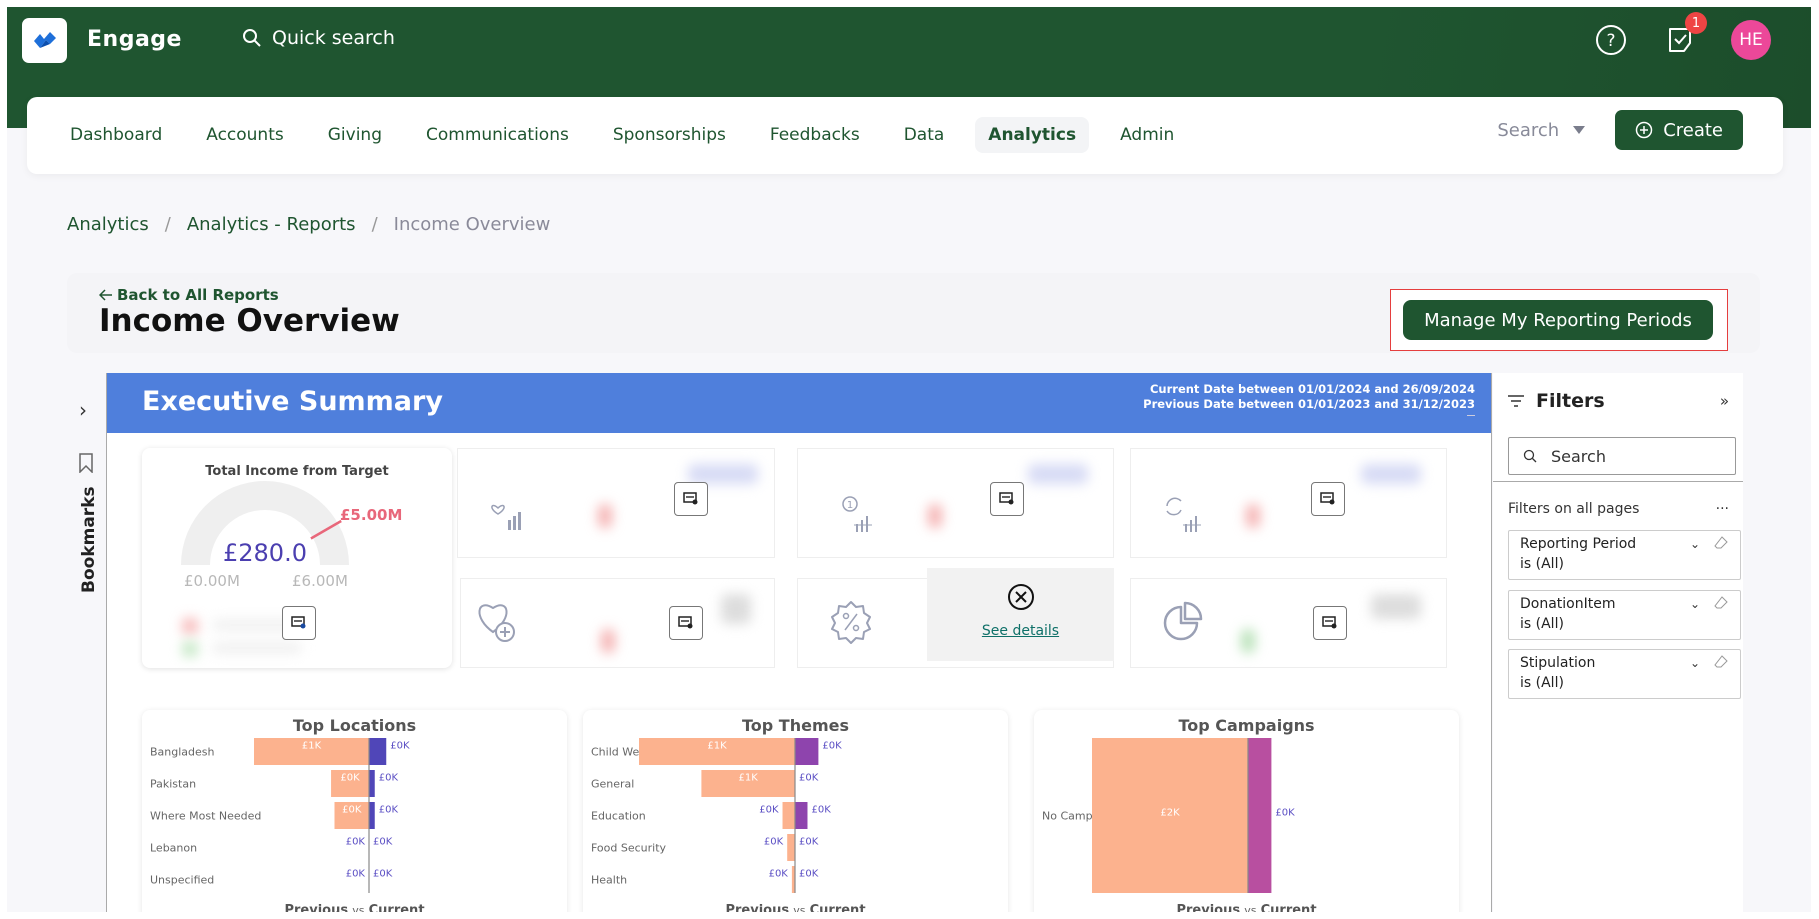 The height and width of the screenshot is (919, 1819). What do you see at coordinates (1624, 674) in the screenshot?
I see `filter-card-stipulation: Stipulation is (All) ⌄` at bounding box center [1624, 674].